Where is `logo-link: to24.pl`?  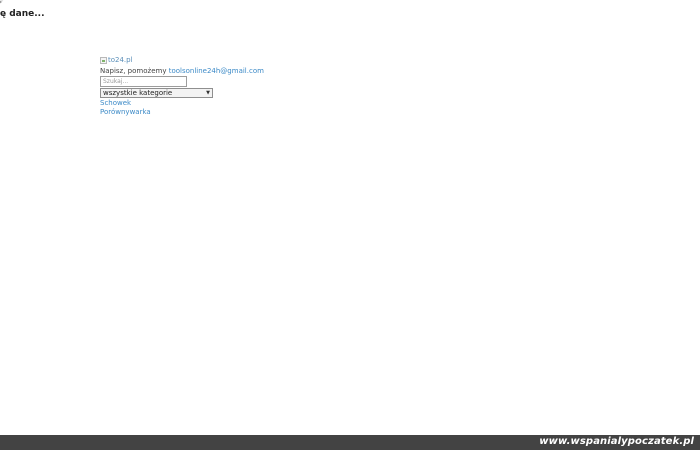
logo-link: to24.pl is located at coordinates (230, 60).